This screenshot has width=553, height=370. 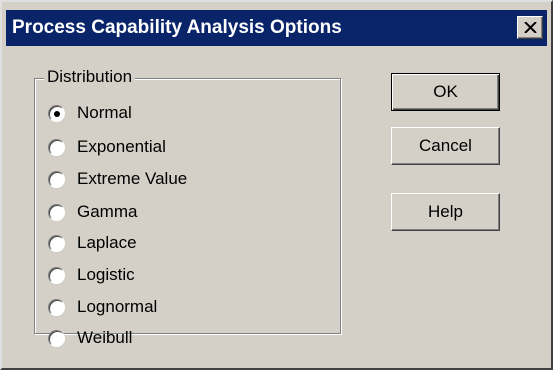 I want to click on radio-laplace: Laplace, so click(x=92, y=243).